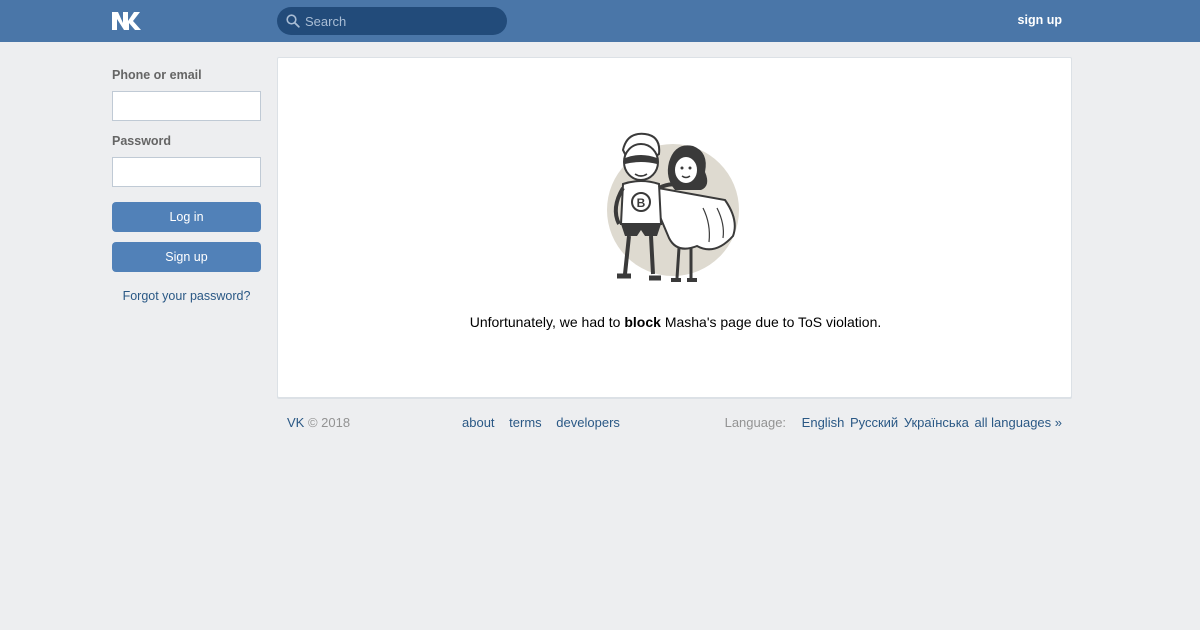  I want to click on footer-link-terms: terms, so click(525, 422).